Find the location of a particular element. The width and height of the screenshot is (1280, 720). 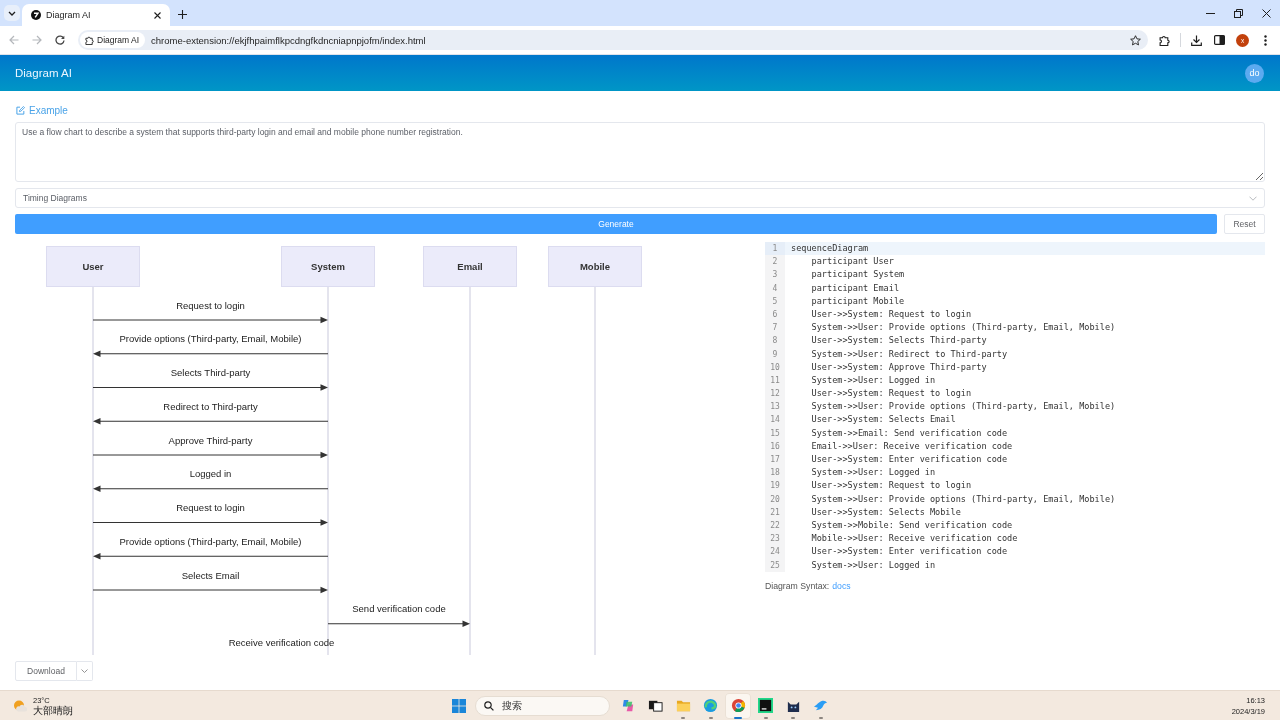

caret-icon is located at coordinates (84, 671).